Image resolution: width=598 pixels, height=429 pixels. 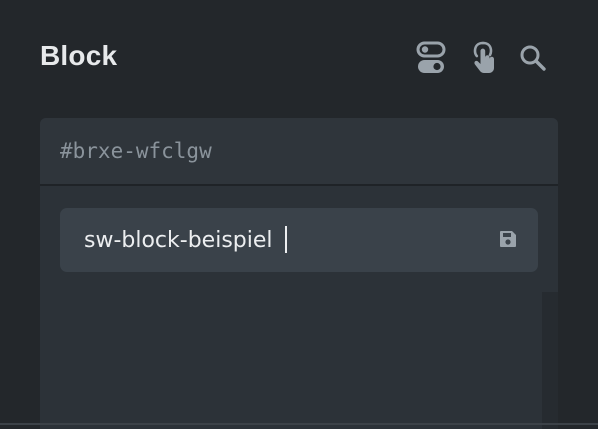 I want to click on panel-title: Block, so click(x=79, y=55).